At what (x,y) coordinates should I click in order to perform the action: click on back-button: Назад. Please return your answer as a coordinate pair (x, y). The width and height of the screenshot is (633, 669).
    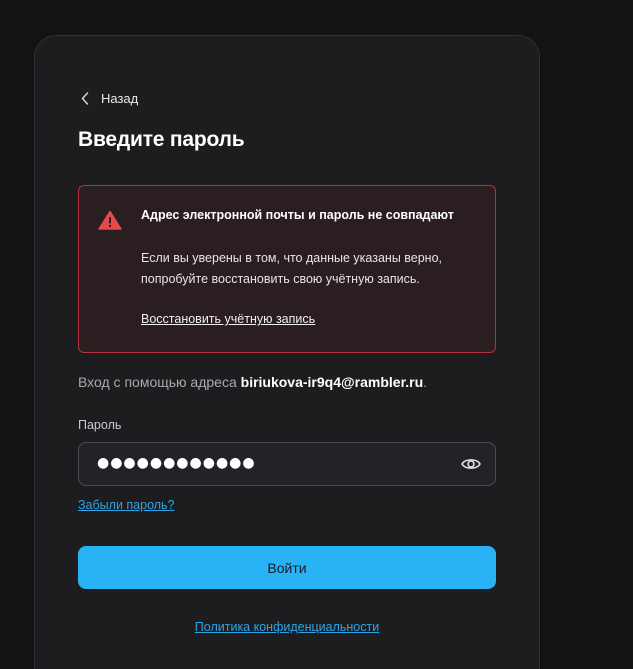
    Looking at the image, I should click on (109, 98).